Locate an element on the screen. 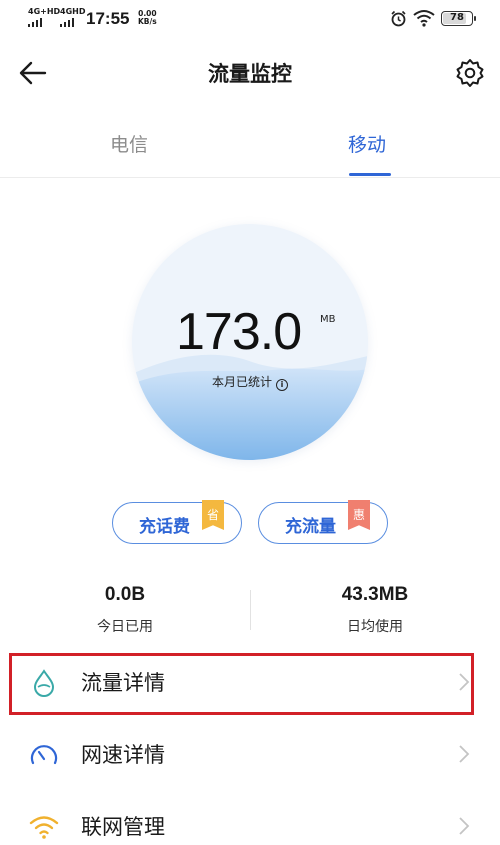  title-bar: 流量监控 is located at coordinates (250, 72).